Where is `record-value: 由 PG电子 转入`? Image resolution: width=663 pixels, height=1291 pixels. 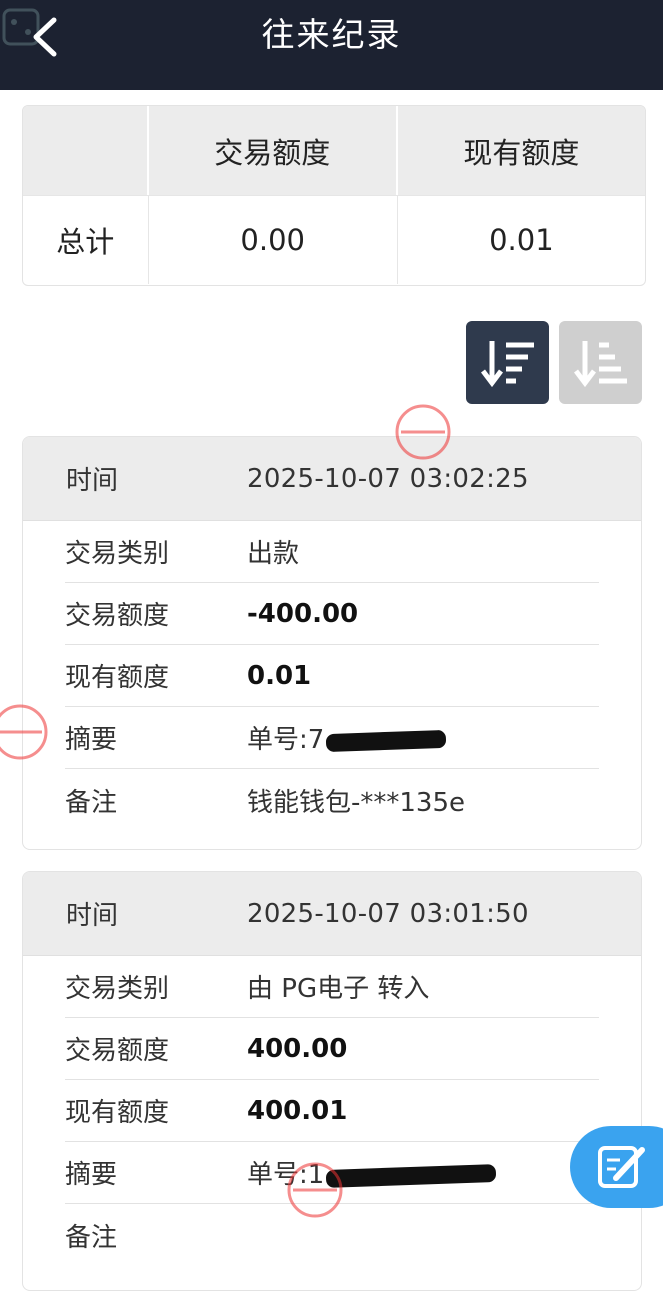
record-value: 由 PG电子 转入 is located at coordinates (338, 989).